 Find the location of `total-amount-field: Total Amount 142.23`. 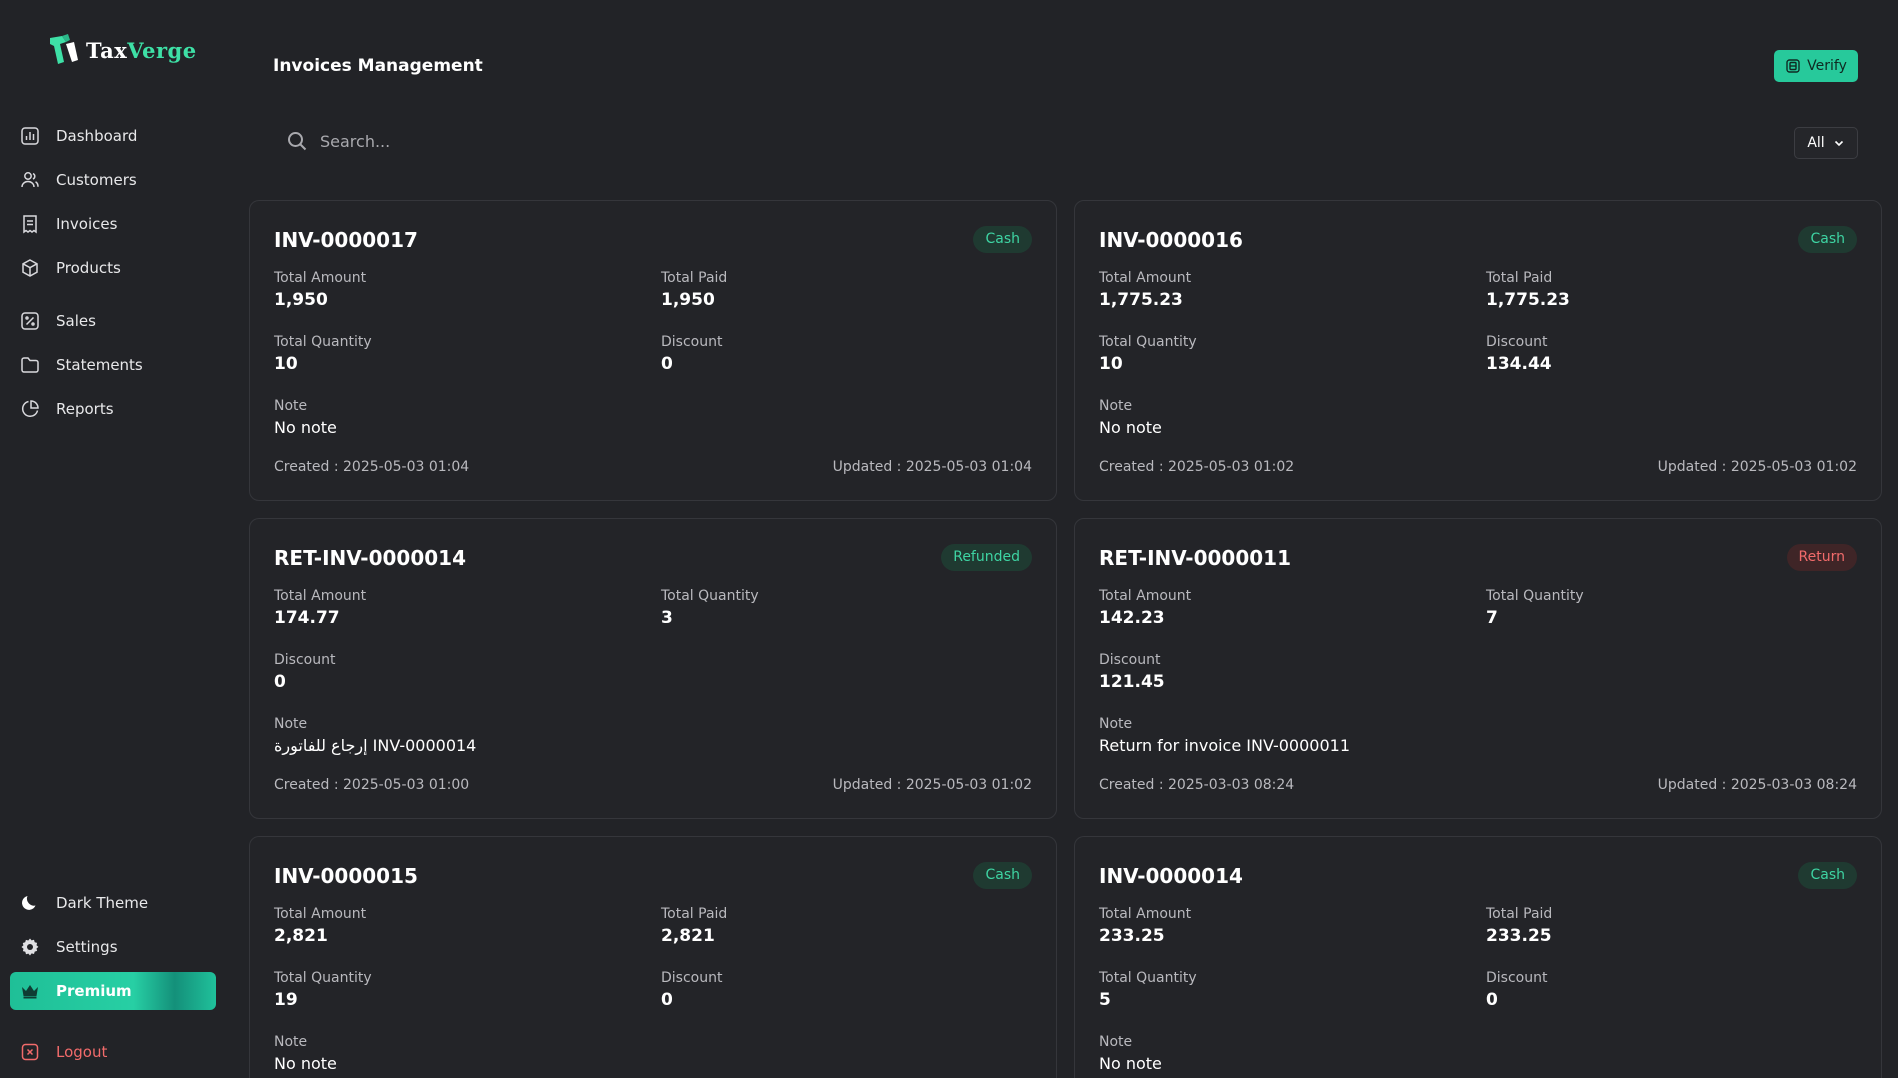

total-amount-field: Total Amount 142.23 is located at coordinates (1145, 608).